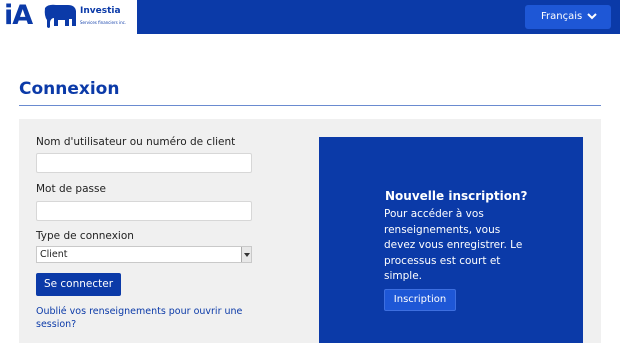  Describe the element at coordinates (144, 163) in the screenshot. I see `username-input` at that location.